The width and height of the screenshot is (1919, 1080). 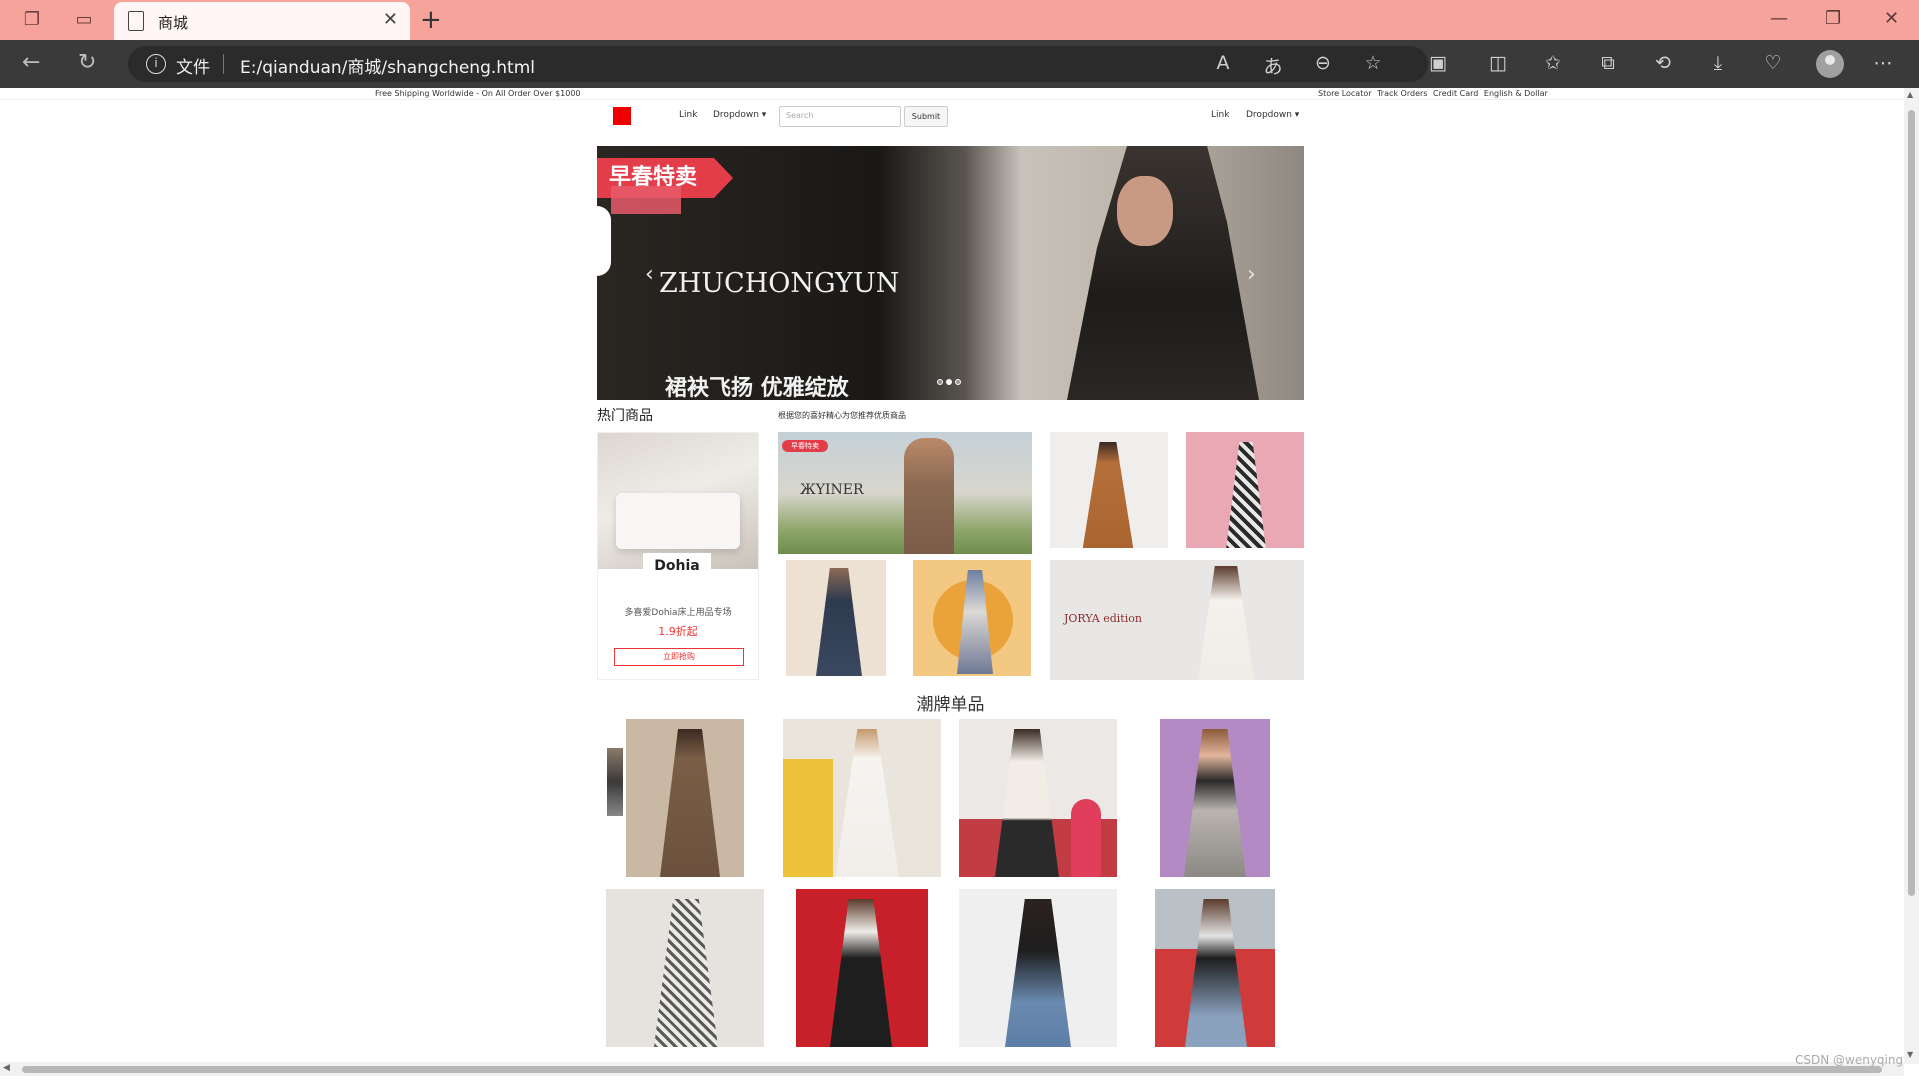 I want to click on close-window-icon: ✕, so click(x=1891, y=18).